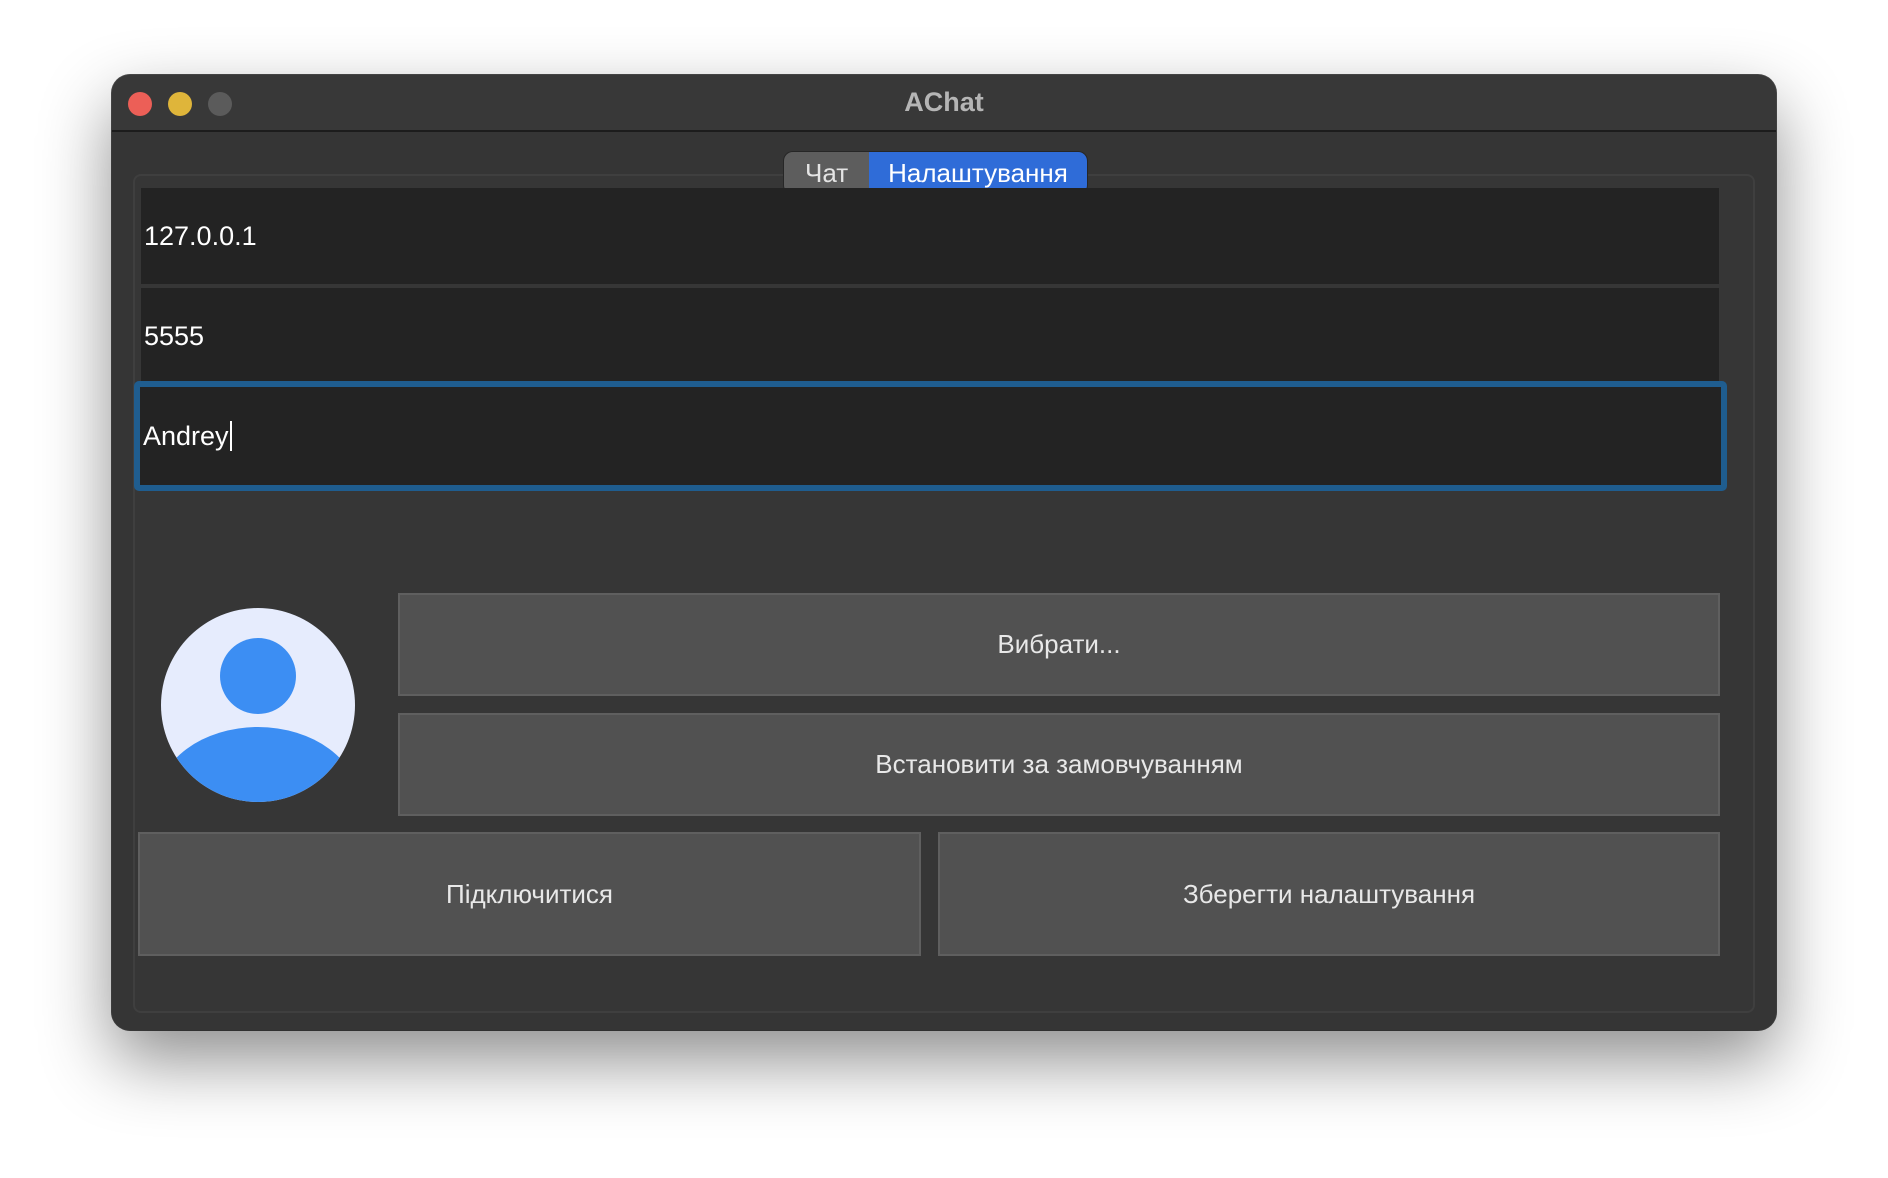 The width and height of the screenshot is (1888, 1178). I want to click on host-input-value: 127.0.0.1, so click(200, 235).